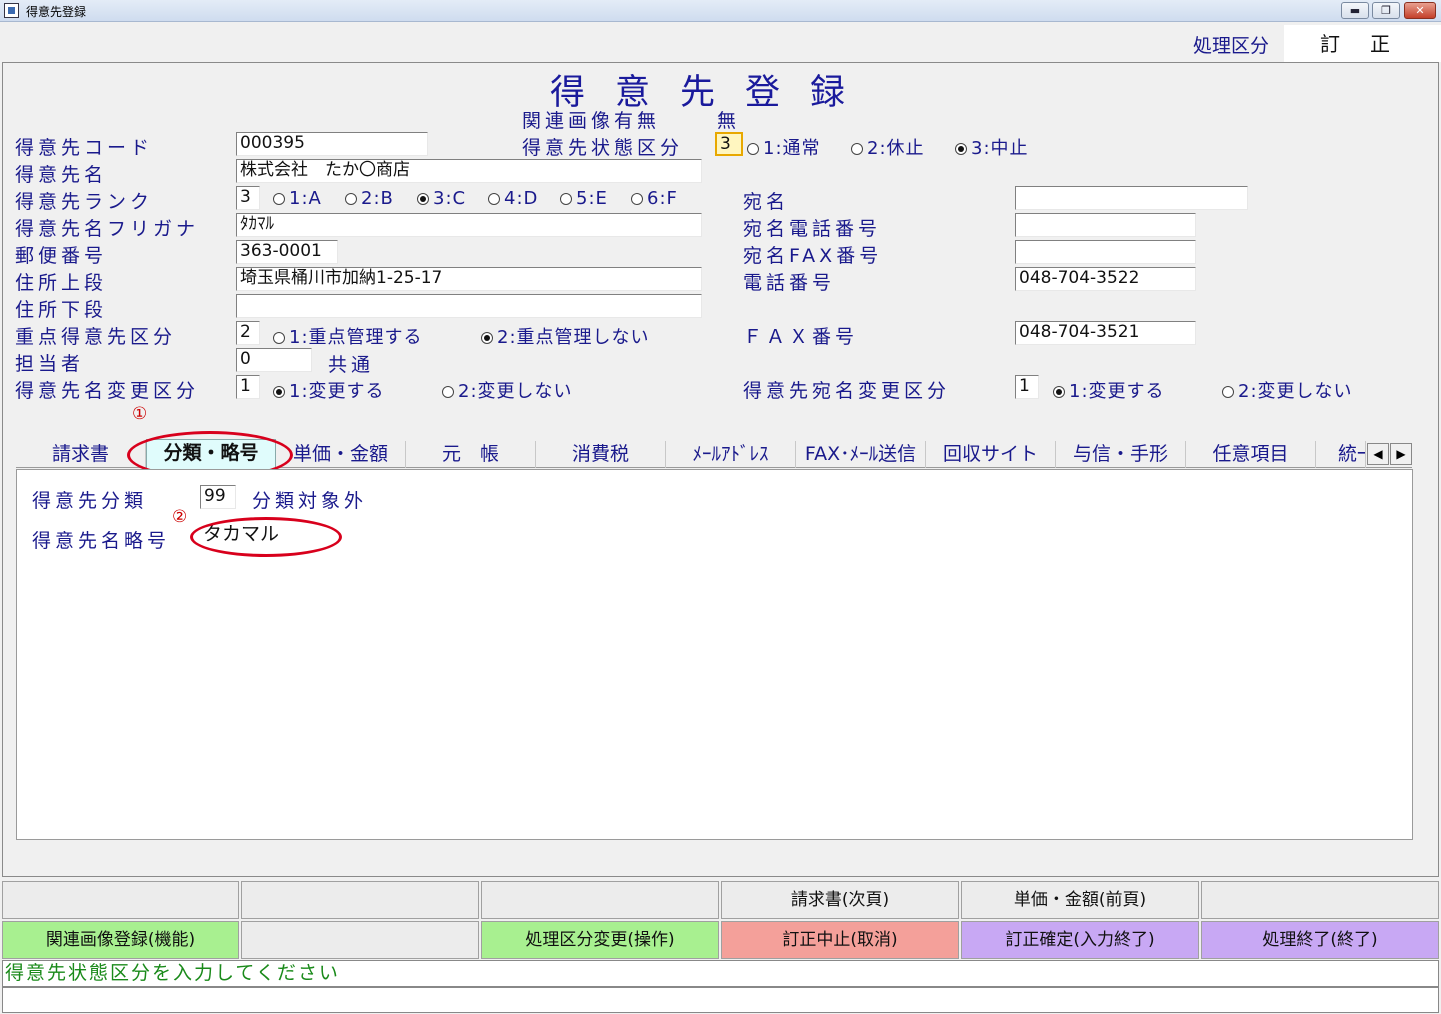  What do you see at coordinates (720, 973) in the screenshot?
I see `status-message: 得意先状態区分を入力してください` at bounding box center [720, 973].